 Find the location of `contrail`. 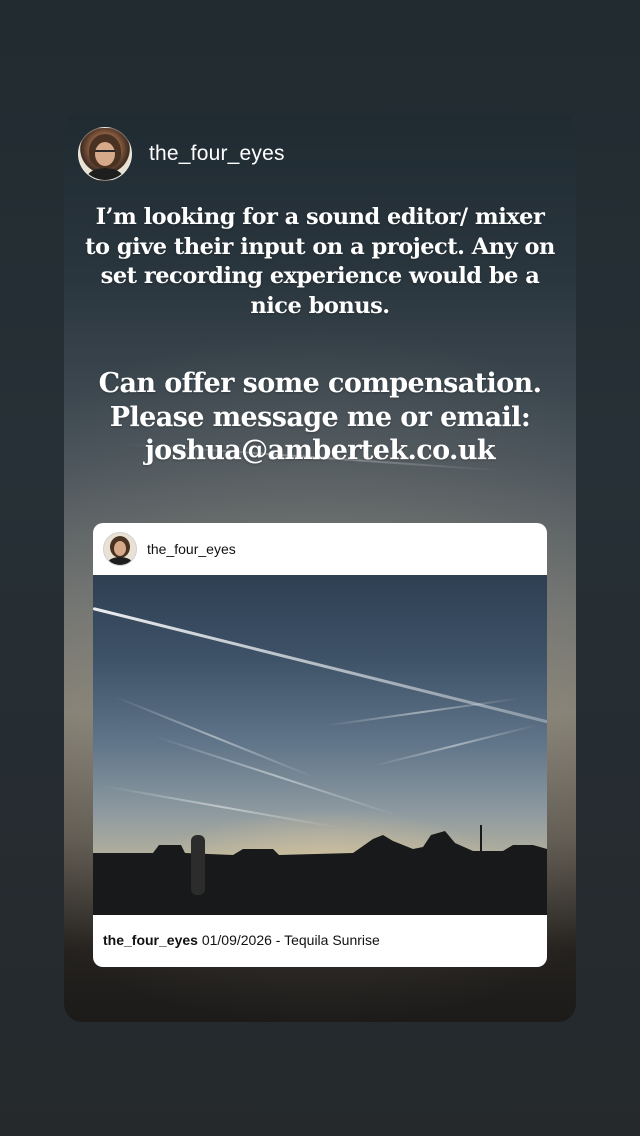

contrail is located at coordinates (320, 667).